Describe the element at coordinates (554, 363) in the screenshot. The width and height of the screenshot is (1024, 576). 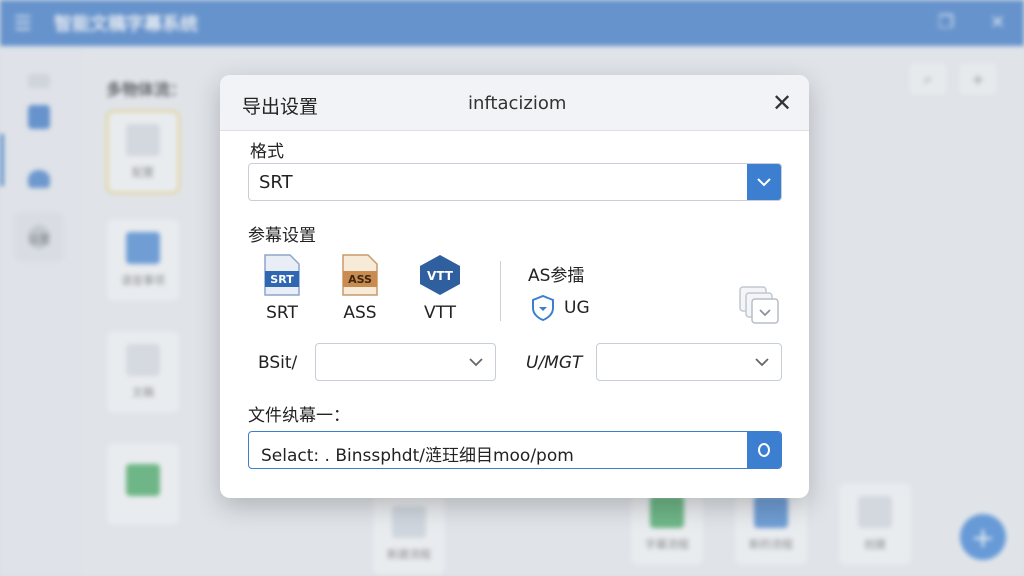
I see `umgt-label: U/MGT` at that location.